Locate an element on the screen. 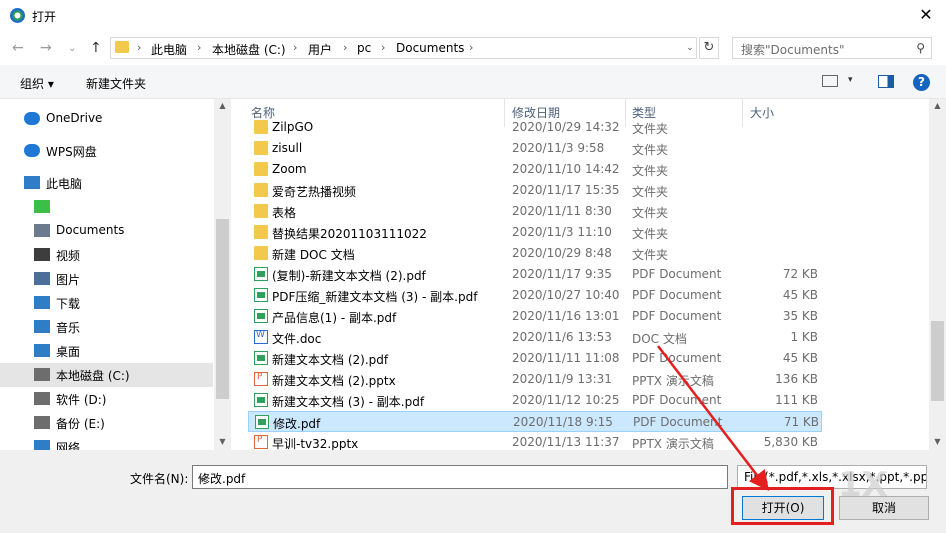 This screenshot has width=946, height=533. breadcrumb-documents: Documents is located at coordinates (430, 48).